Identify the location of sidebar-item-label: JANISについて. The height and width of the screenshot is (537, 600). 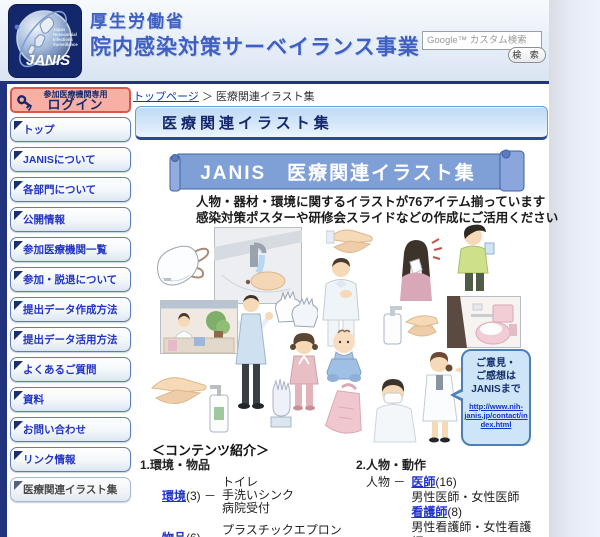
(59, 160).